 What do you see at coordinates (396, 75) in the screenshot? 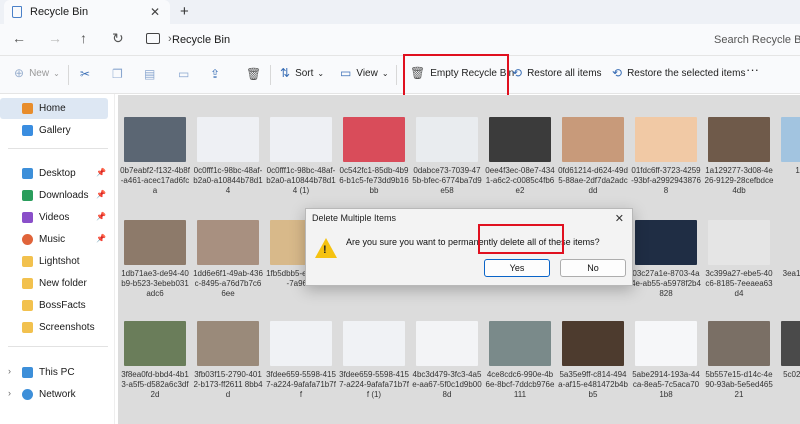
I see `divider` at bounding box center [396, 75].